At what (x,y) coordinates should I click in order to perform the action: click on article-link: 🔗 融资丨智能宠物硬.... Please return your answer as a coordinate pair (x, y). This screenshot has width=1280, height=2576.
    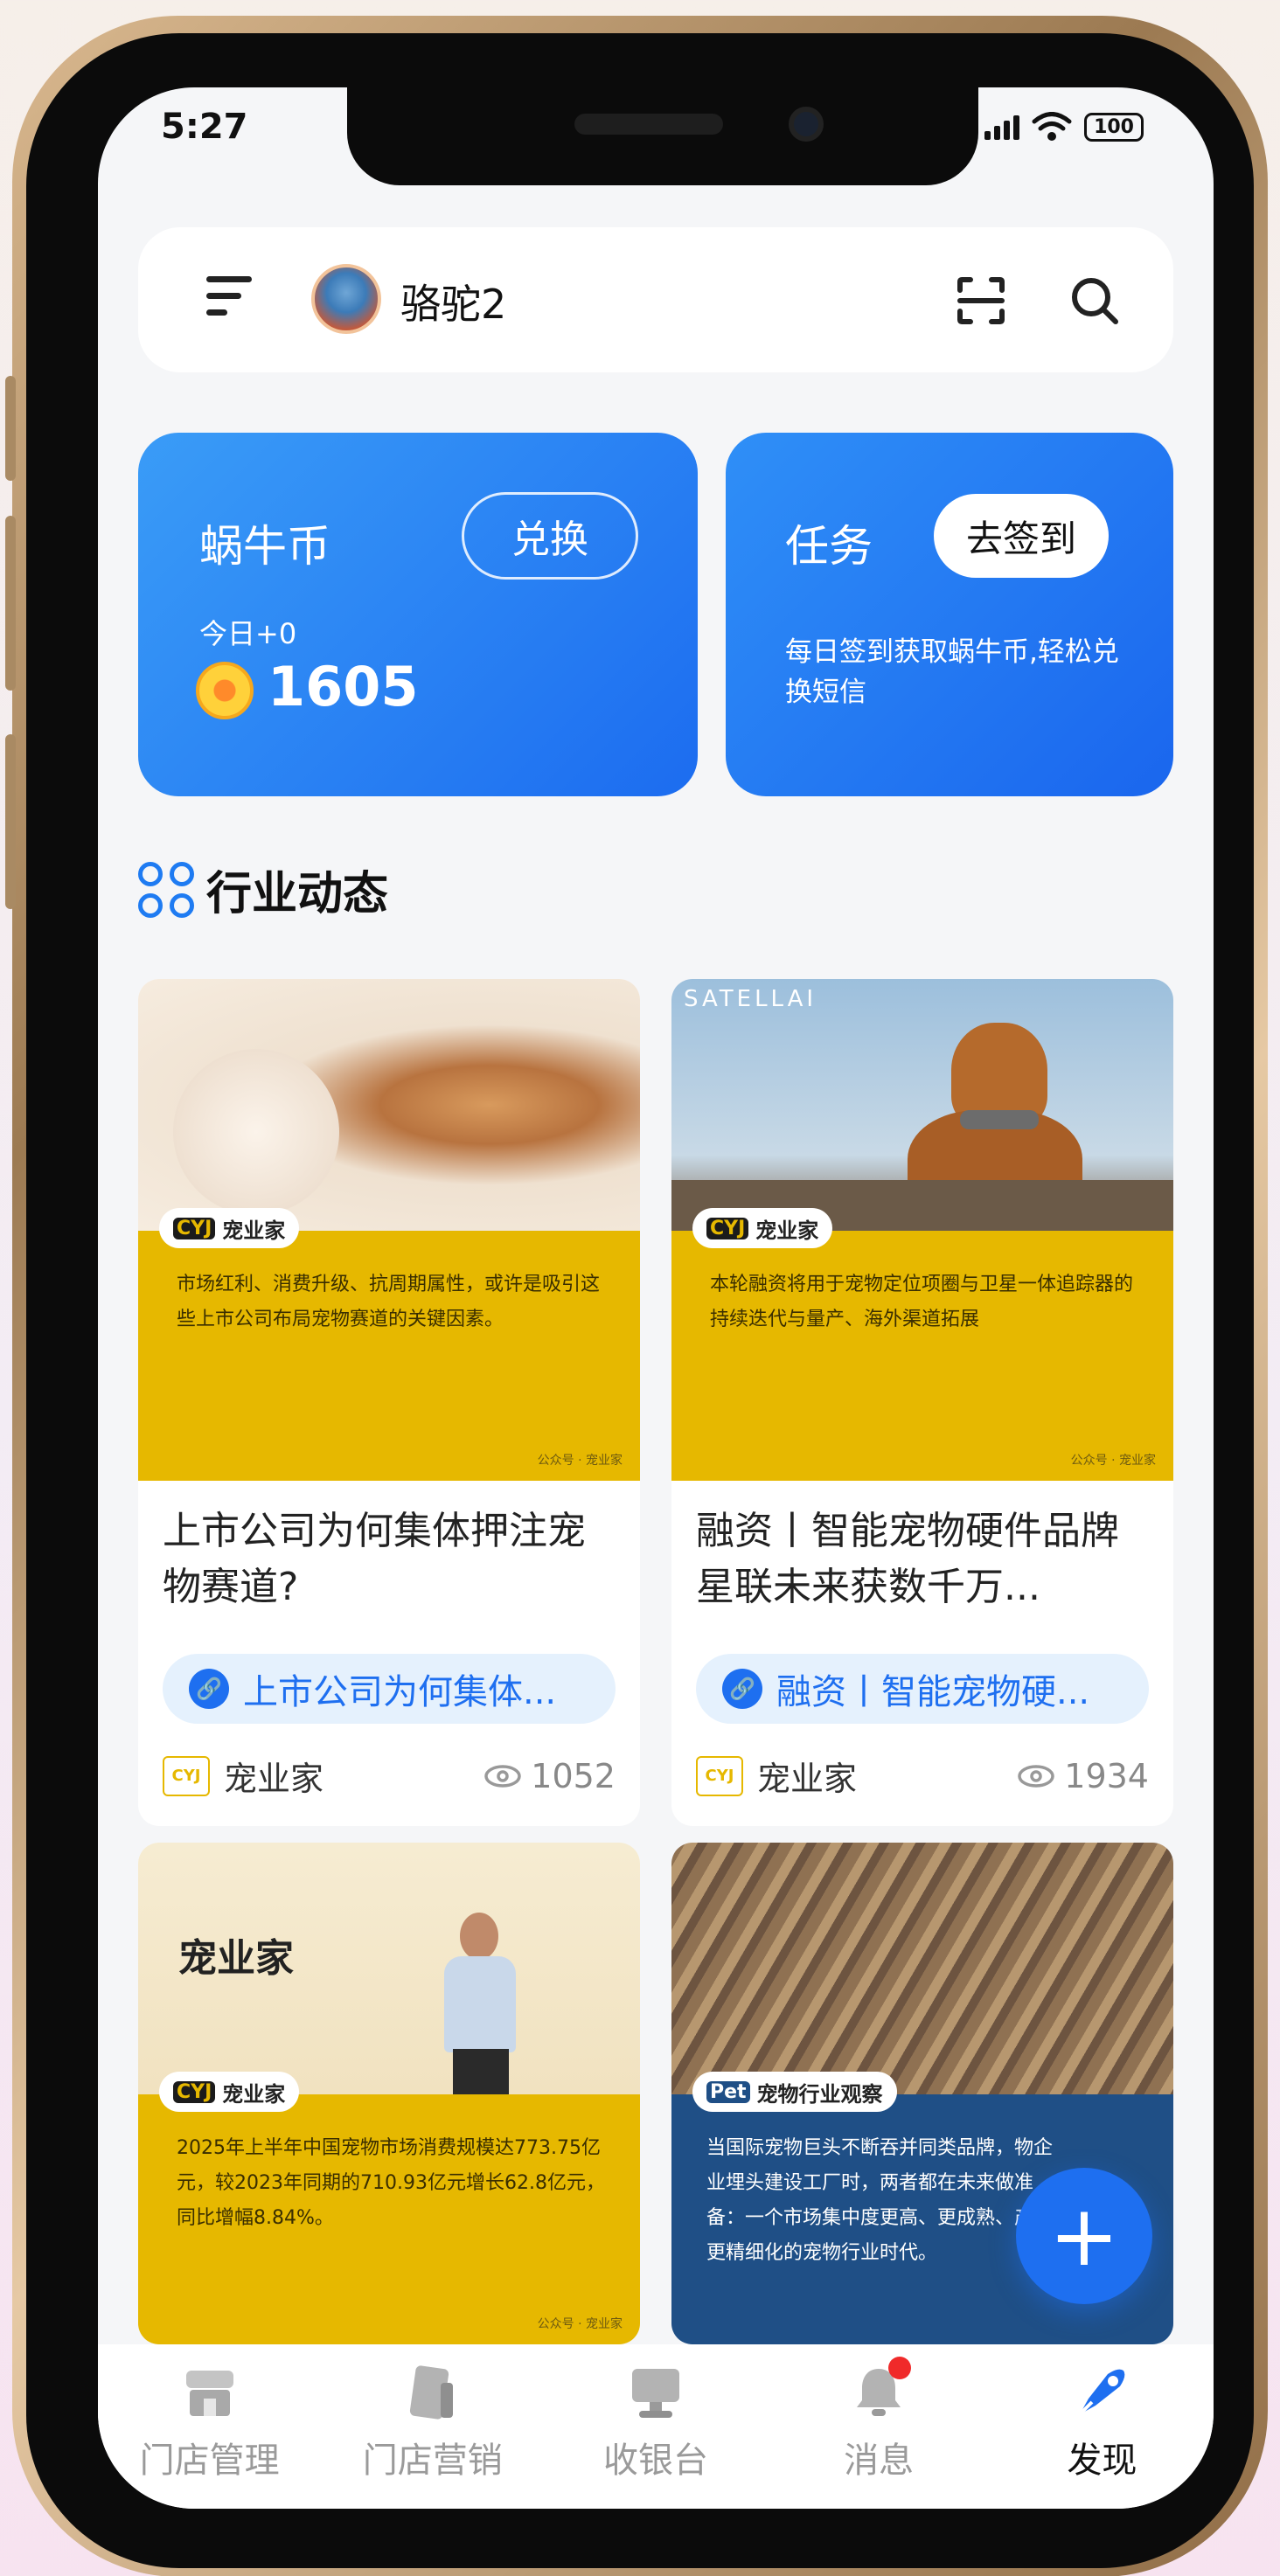
    Looking at the image, I should click on (922, 1689).